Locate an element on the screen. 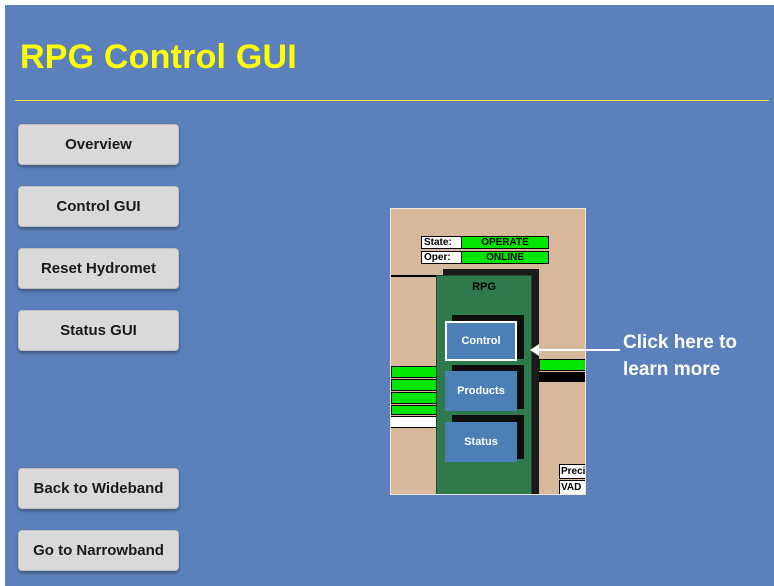 This screenshot has height=586, width=774. oper-label: Oper: is located at coordinates (442, 257).